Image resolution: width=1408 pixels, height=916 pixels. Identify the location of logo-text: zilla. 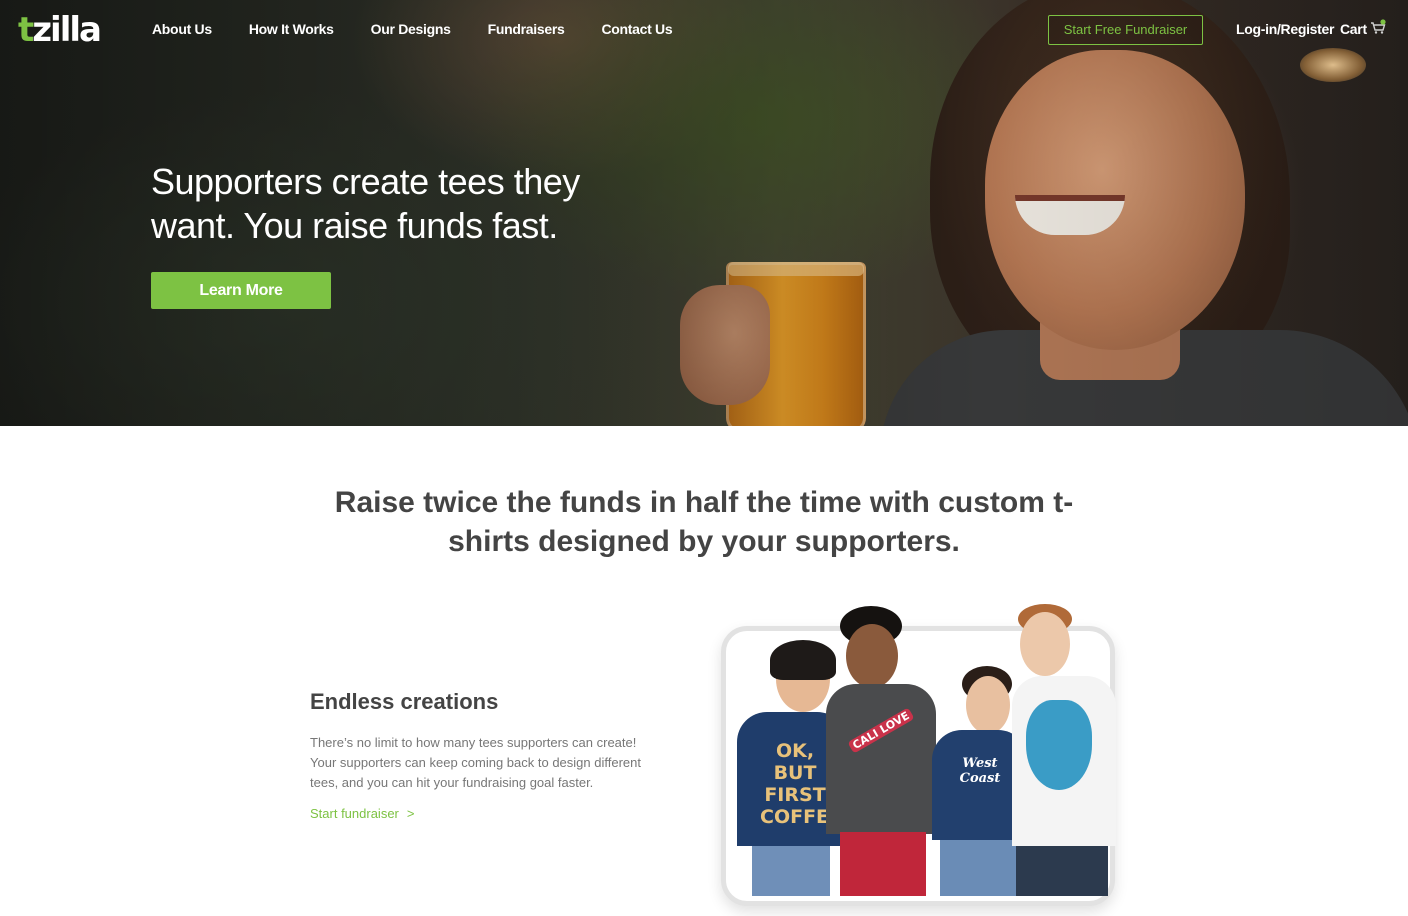
(67, 30).